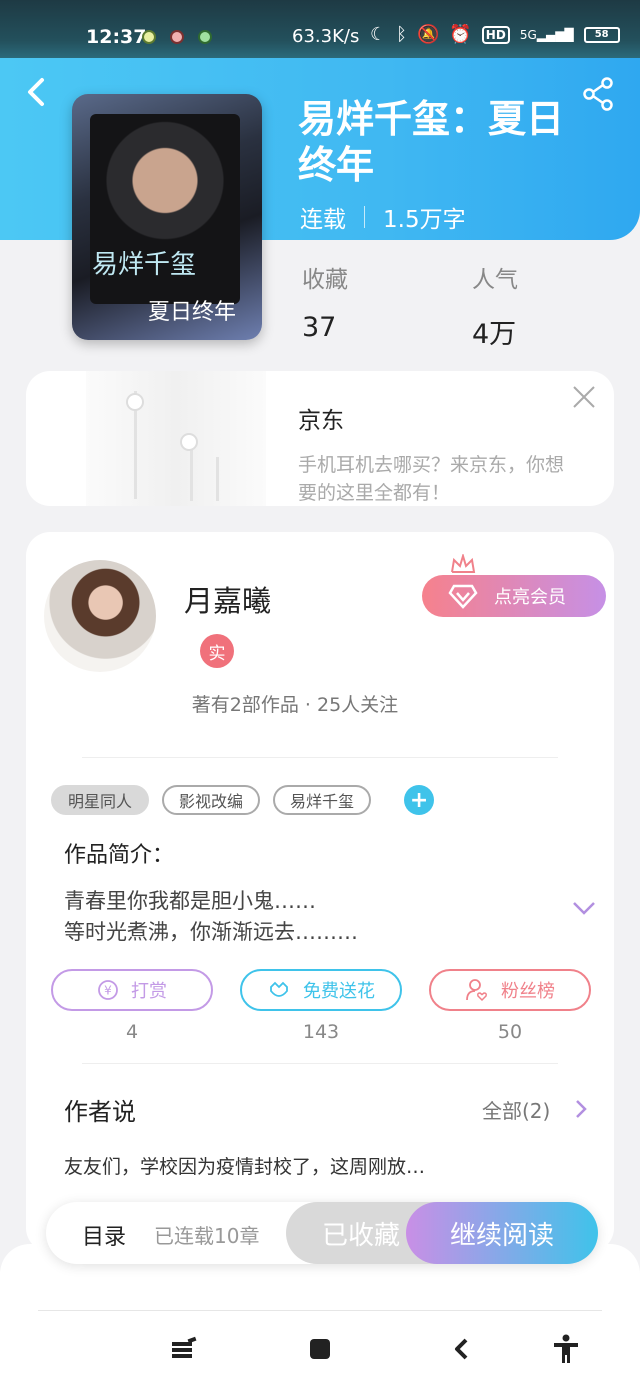  What do you see at coordinates (116, 37) in the screenshot?
I see `status-time: 12:37` at bounding box center [116, 37].